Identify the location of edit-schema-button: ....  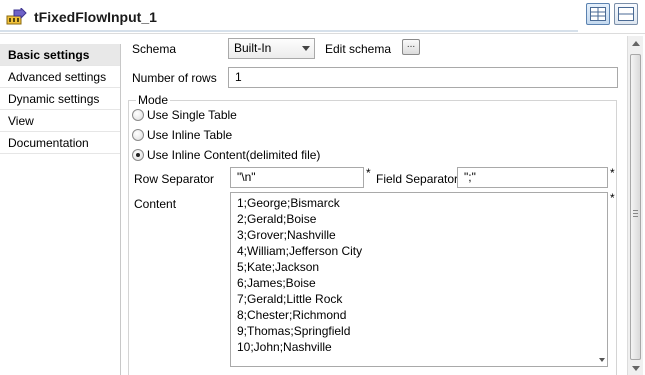
(411, 47).